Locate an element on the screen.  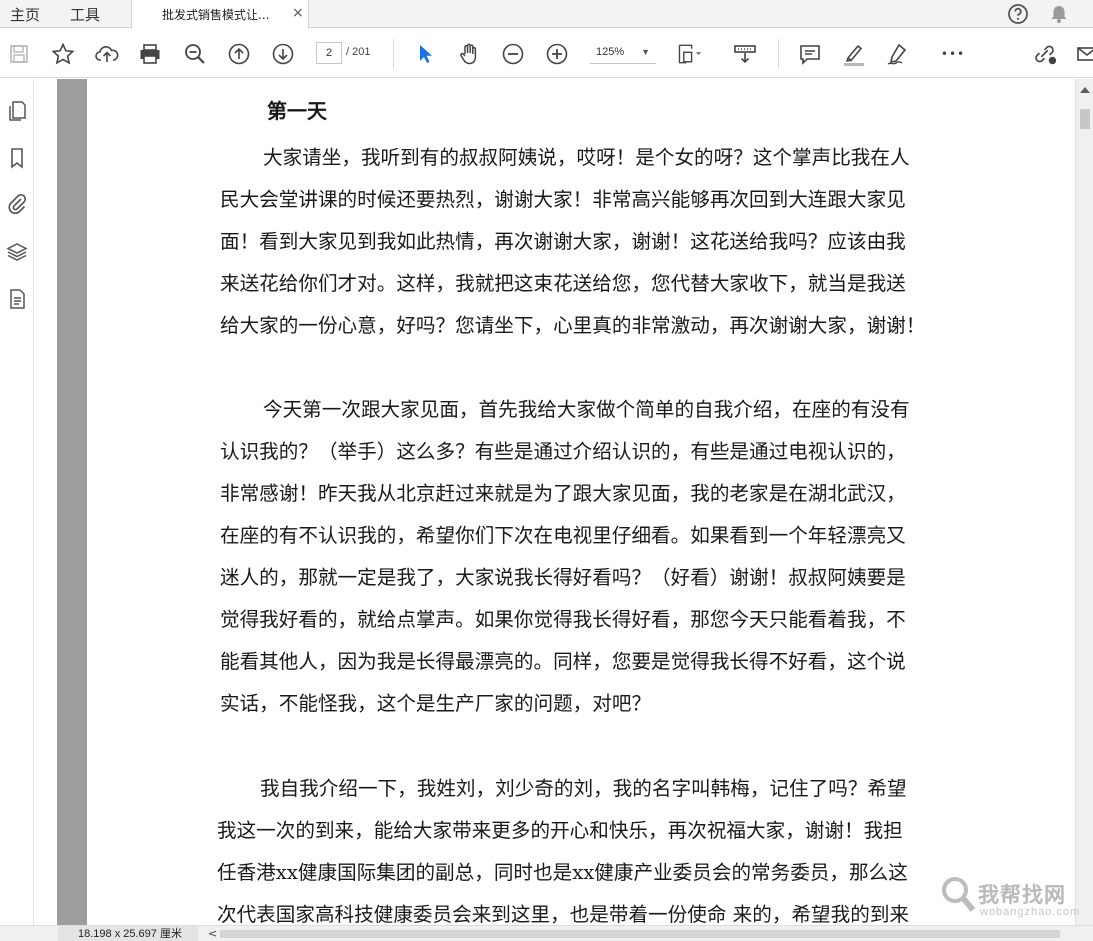
section-heading: 第一天 is located at coordinates (297, 111).